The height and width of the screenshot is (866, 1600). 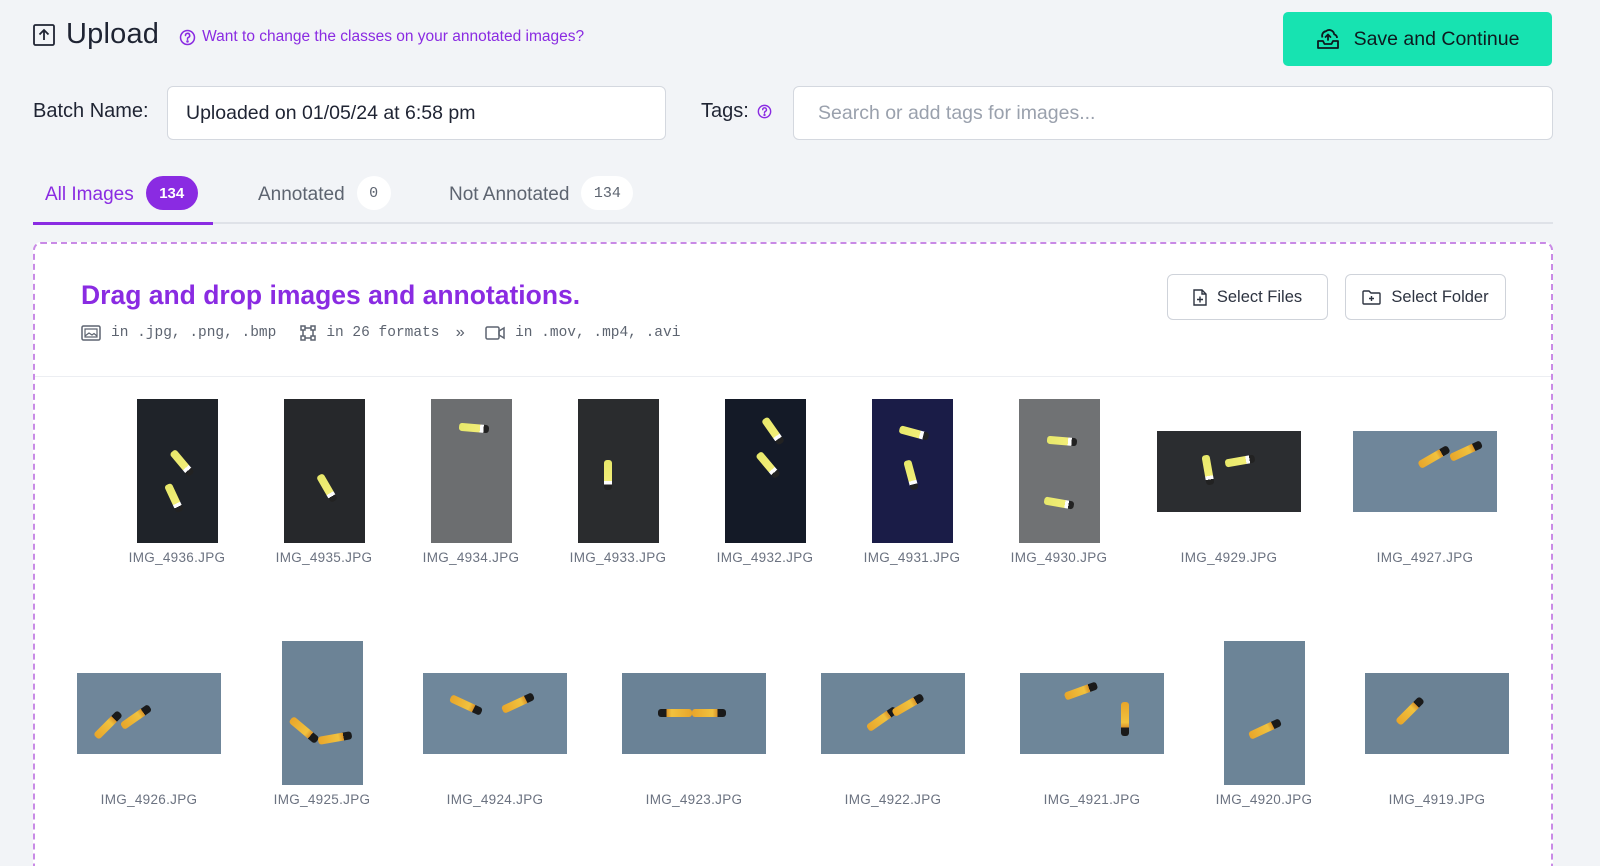 What do you see at coordinates (171, 193) in the screenshot?
I see `all-images-count-badge: 134` at bounding box center [171, 193].